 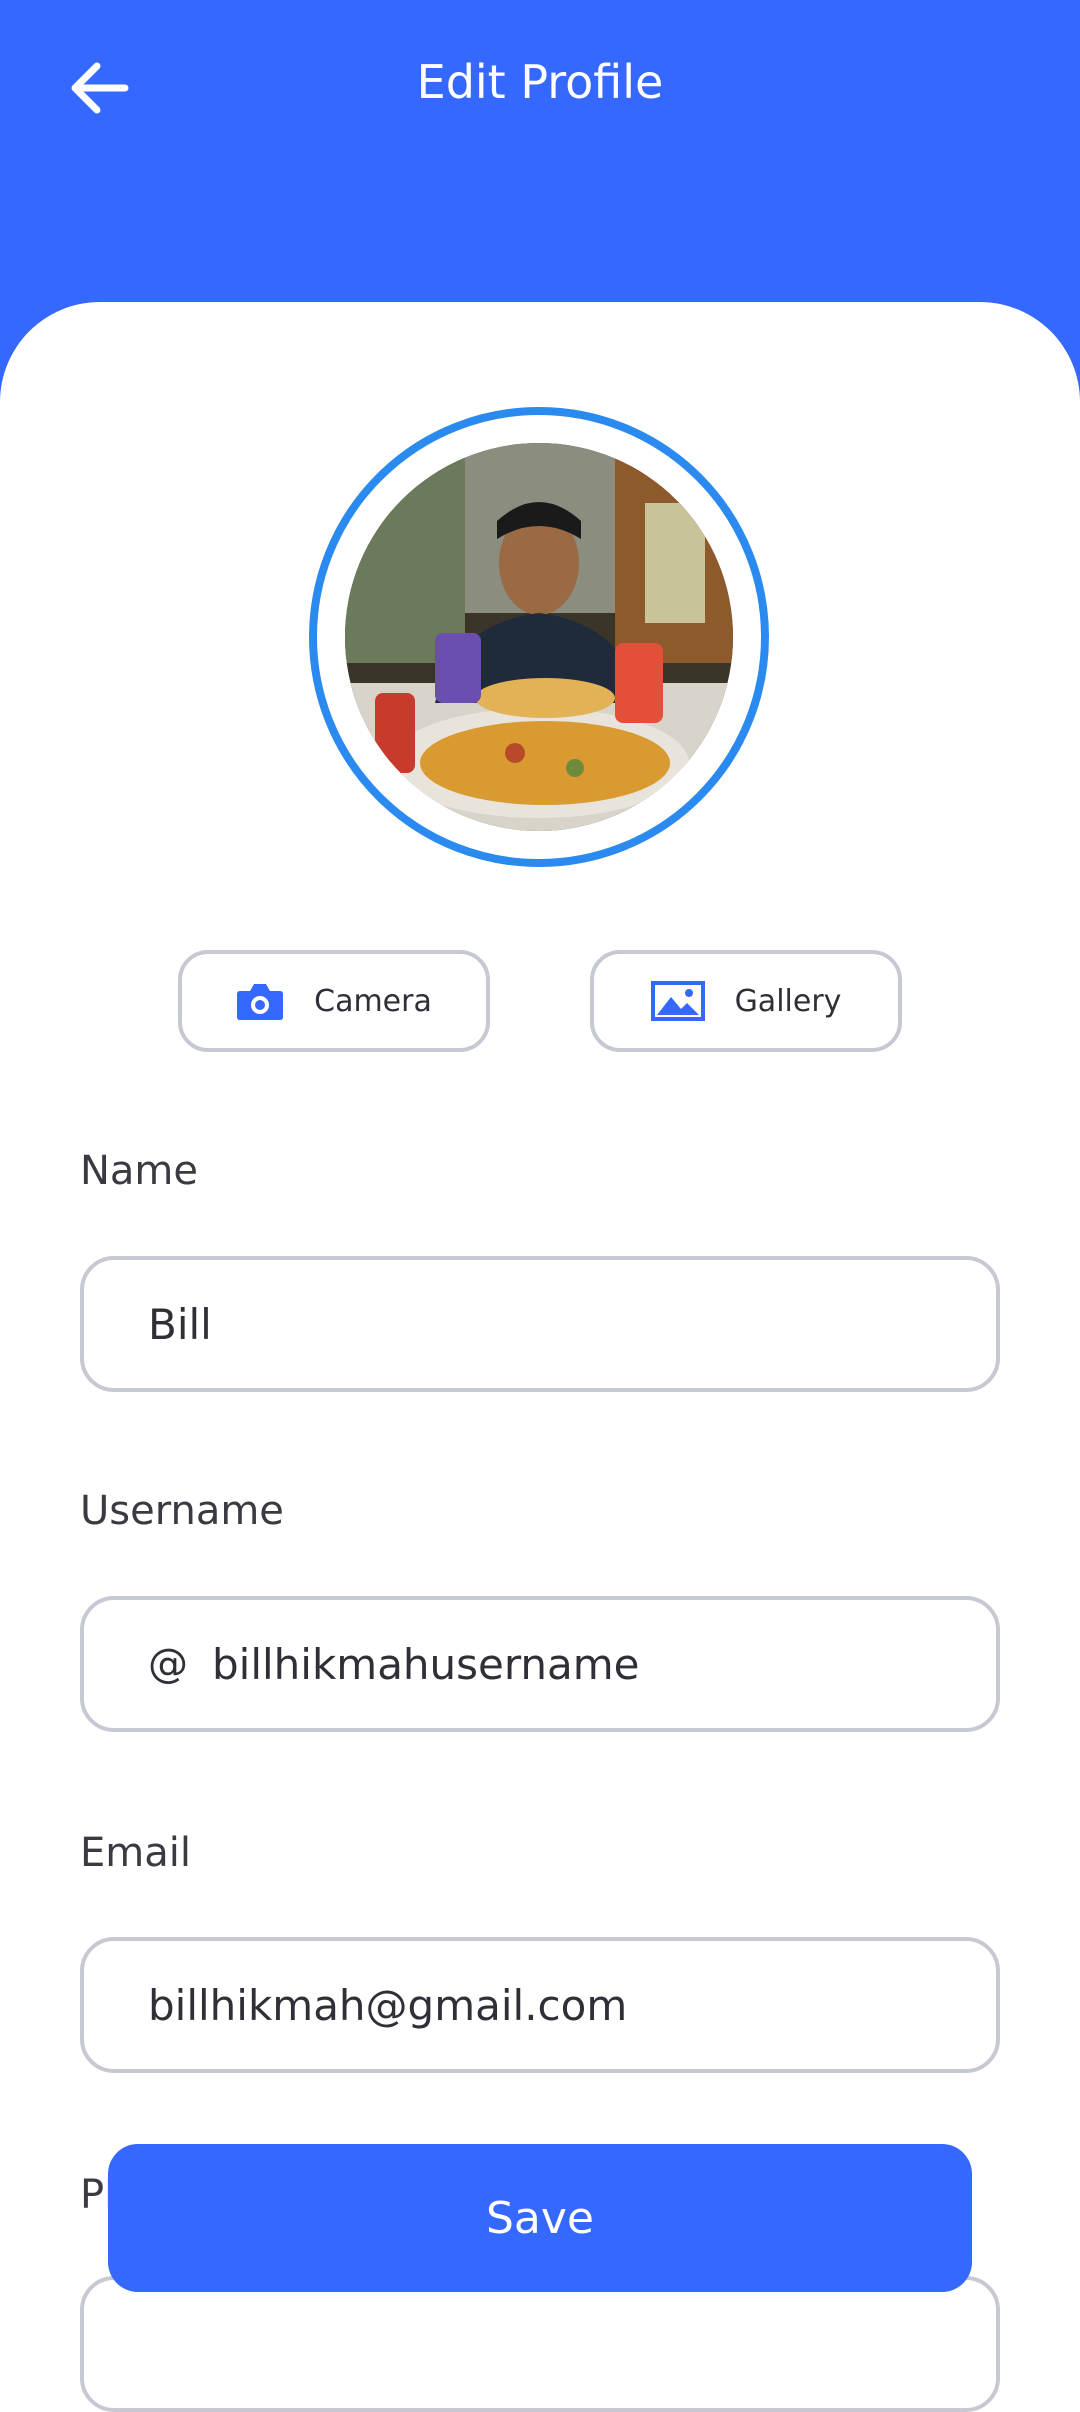 What do you see at coordinates (540, 2218) in the screenshot?
I see `save-button: Save` at bounding box center [540, 2218].